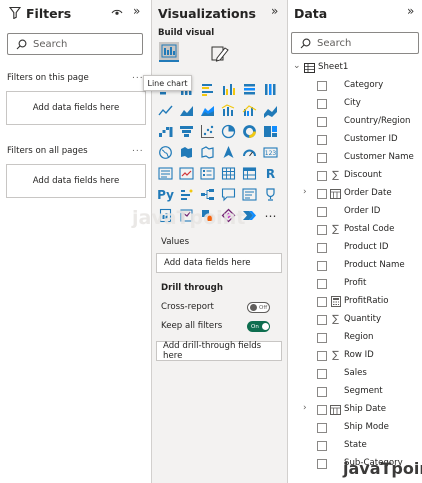  What do you see at coordinates (192, 326) in the screenshot?
I see `keep-all-filters-label: Keep all filters` at bounding box center [192, 326].